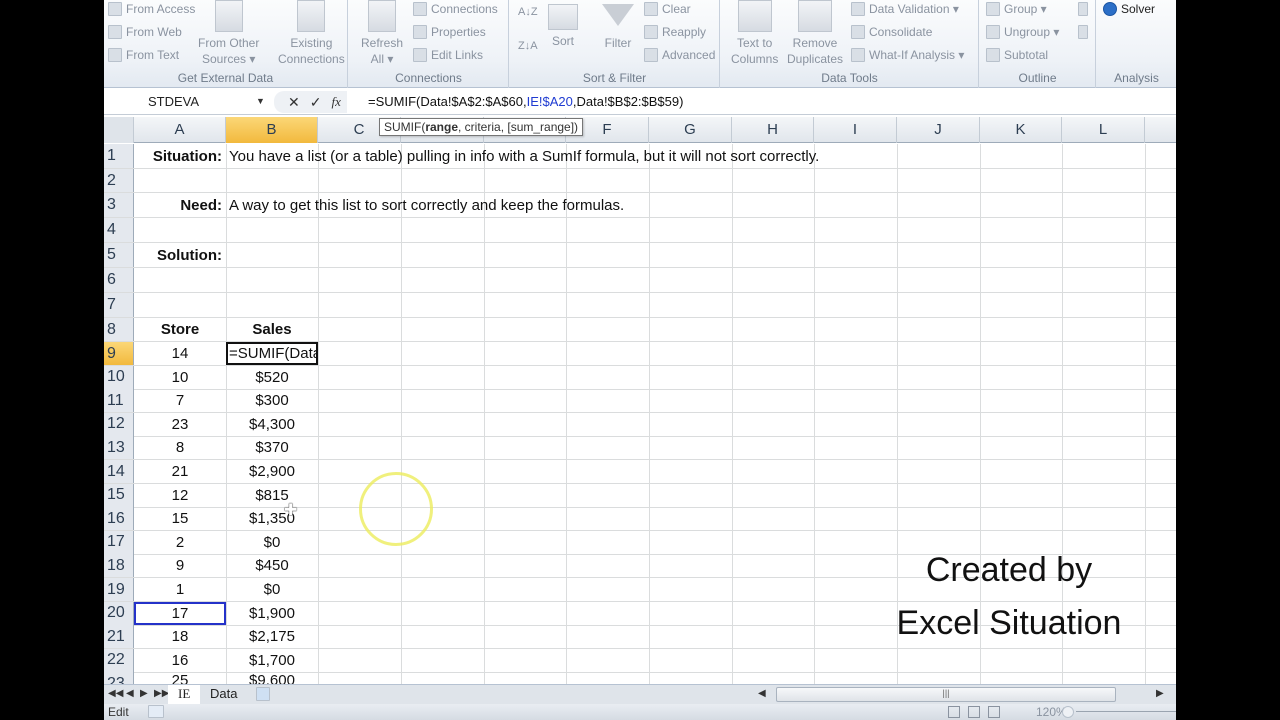 The image size is (1280, 720). What do you see at coordinates (119, 180) in the screenshot?
I see `row-header-2: 2` at bounding box center [119, 180].